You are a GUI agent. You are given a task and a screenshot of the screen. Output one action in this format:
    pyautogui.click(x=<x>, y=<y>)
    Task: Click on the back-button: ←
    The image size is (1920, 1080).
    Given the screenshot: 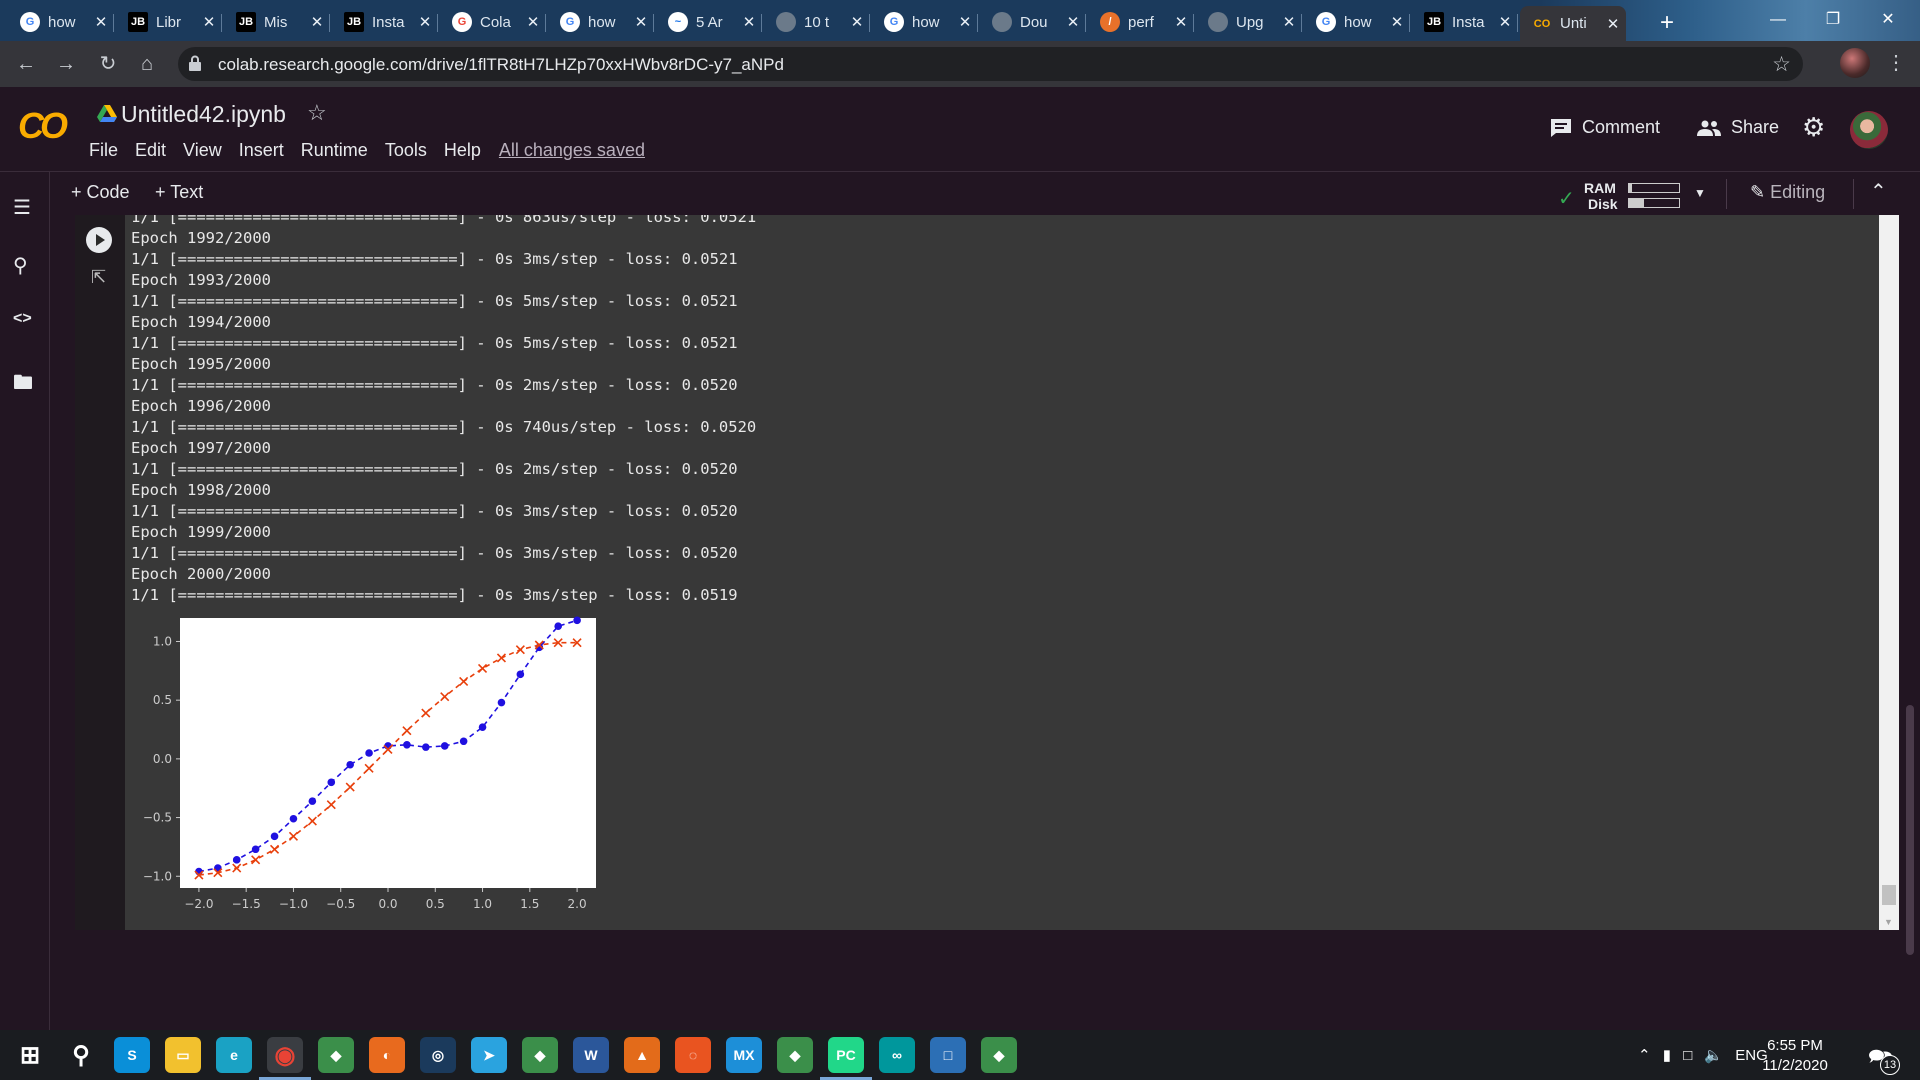 What is the action you would take?
    pyautogui.click(x=26, y=64)
    